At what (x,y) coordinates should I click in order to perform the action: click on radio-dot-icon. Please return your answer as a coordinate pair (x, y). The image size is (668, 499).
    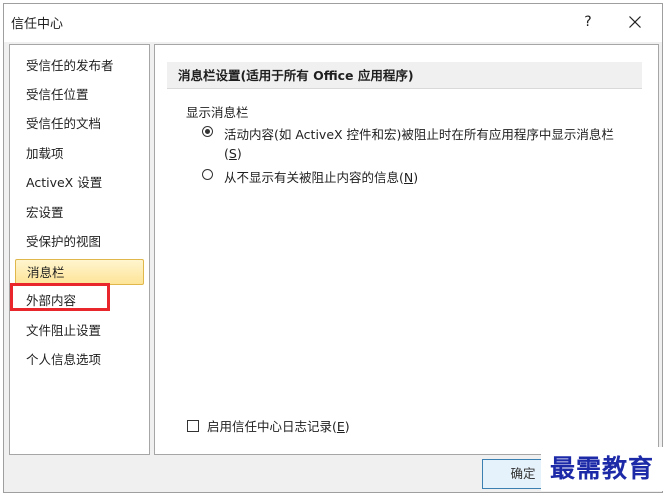
    Looking at the image, I should click on (207, 131).